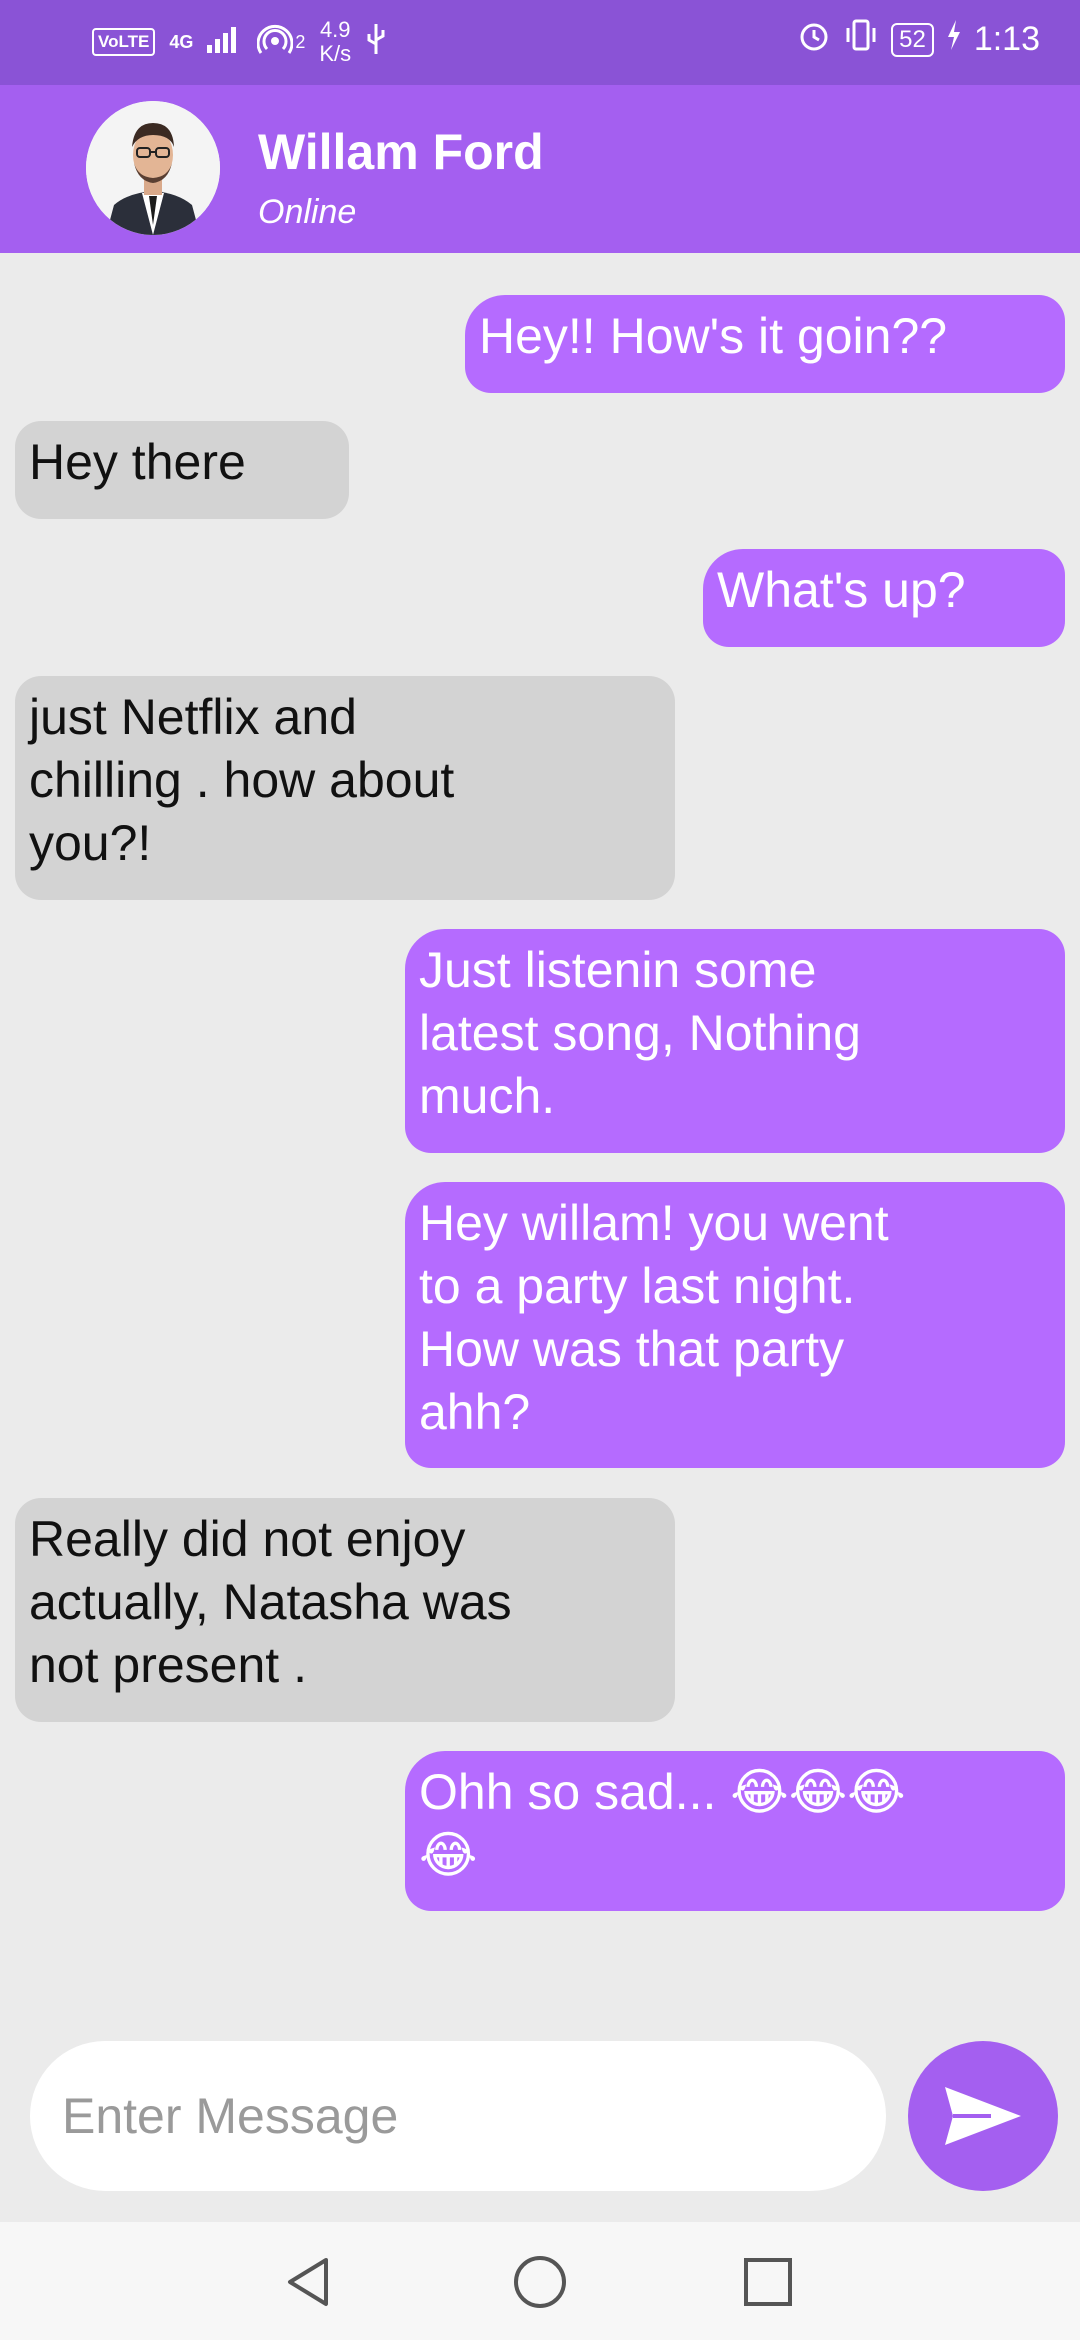  Describe the element at coordinates (861, 39) in the screenshot. I see `vibrate-icon` at that location.